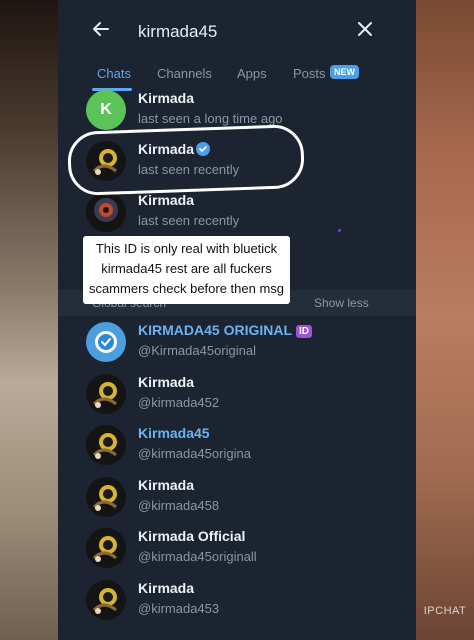 The height and width of the screenshot is (640, 474). I want to click on result-handle: @Kirmada45original, so click(197, 350).